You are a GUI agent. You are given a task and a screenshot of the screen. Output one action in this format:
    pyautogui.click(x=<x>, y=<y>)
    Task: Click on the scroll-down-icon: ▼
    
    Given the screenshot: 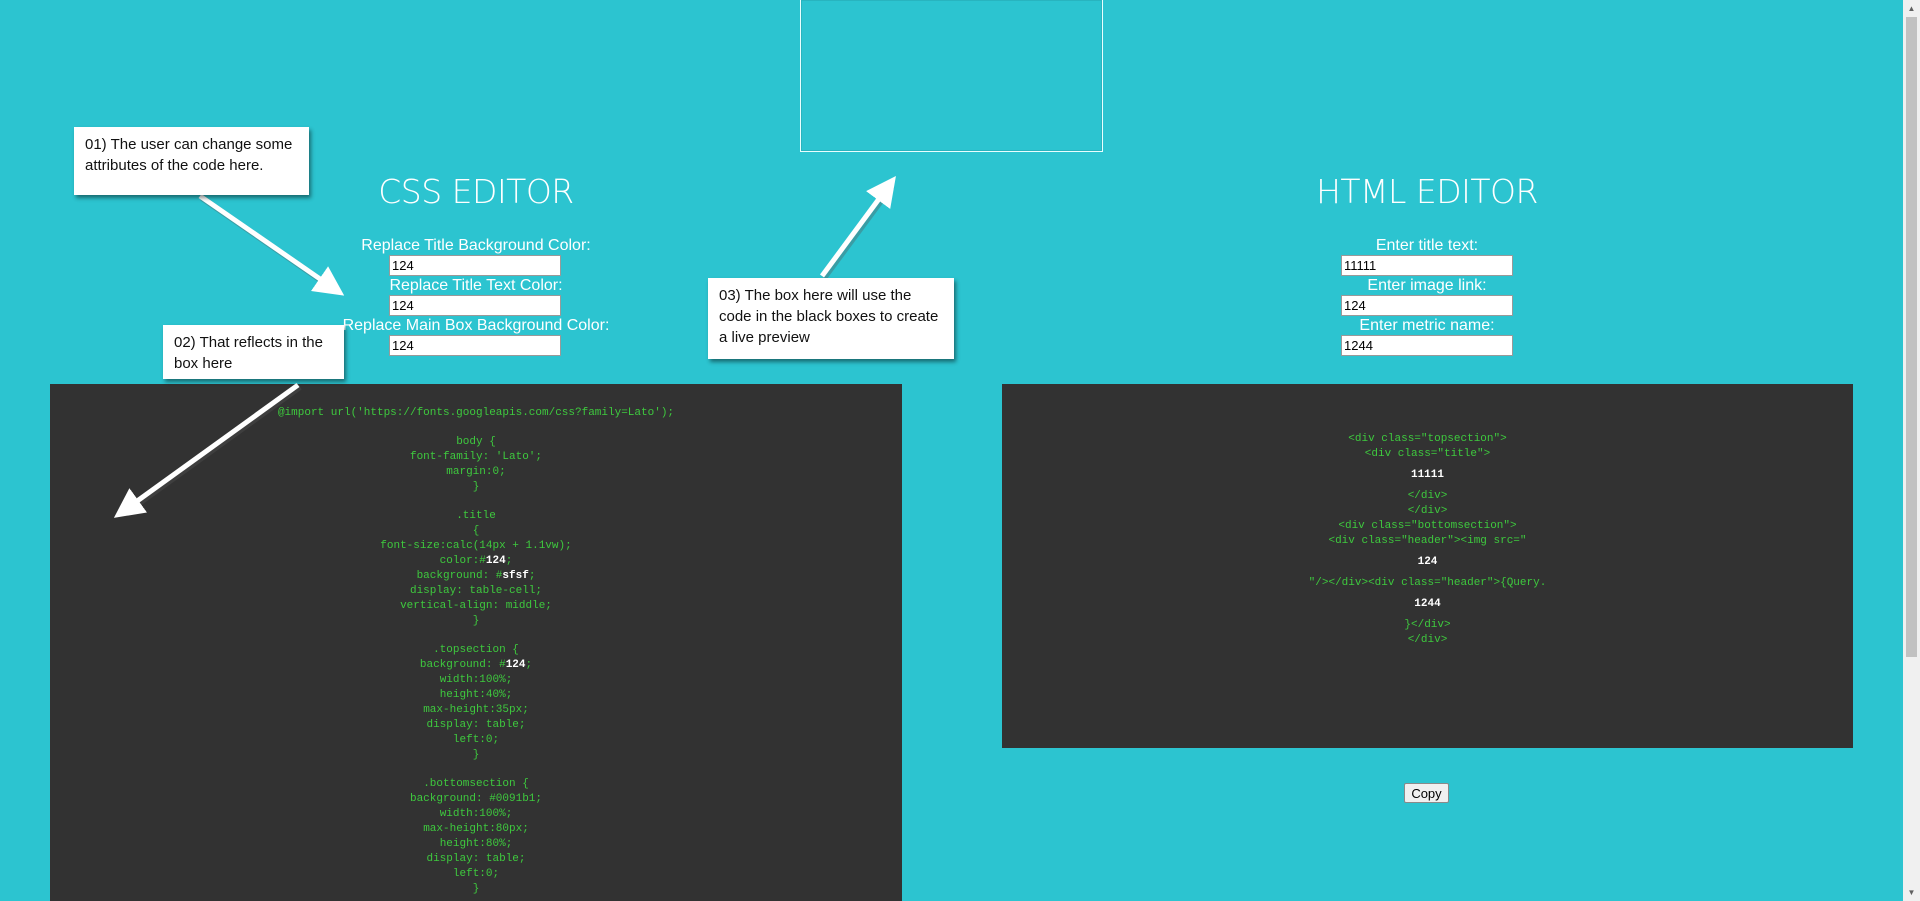 What is the action you would take?
    pyautogui.click(x=1911, y=892)
    